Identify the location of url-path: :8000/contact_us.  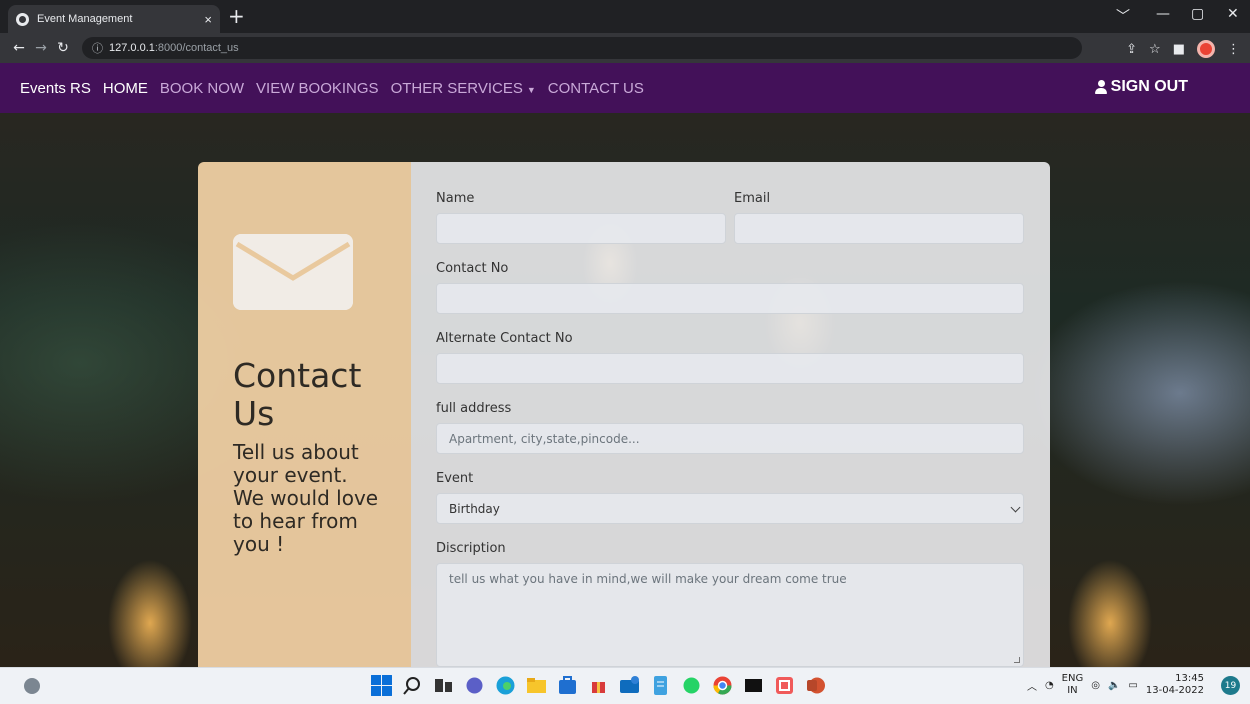
(196, 48).